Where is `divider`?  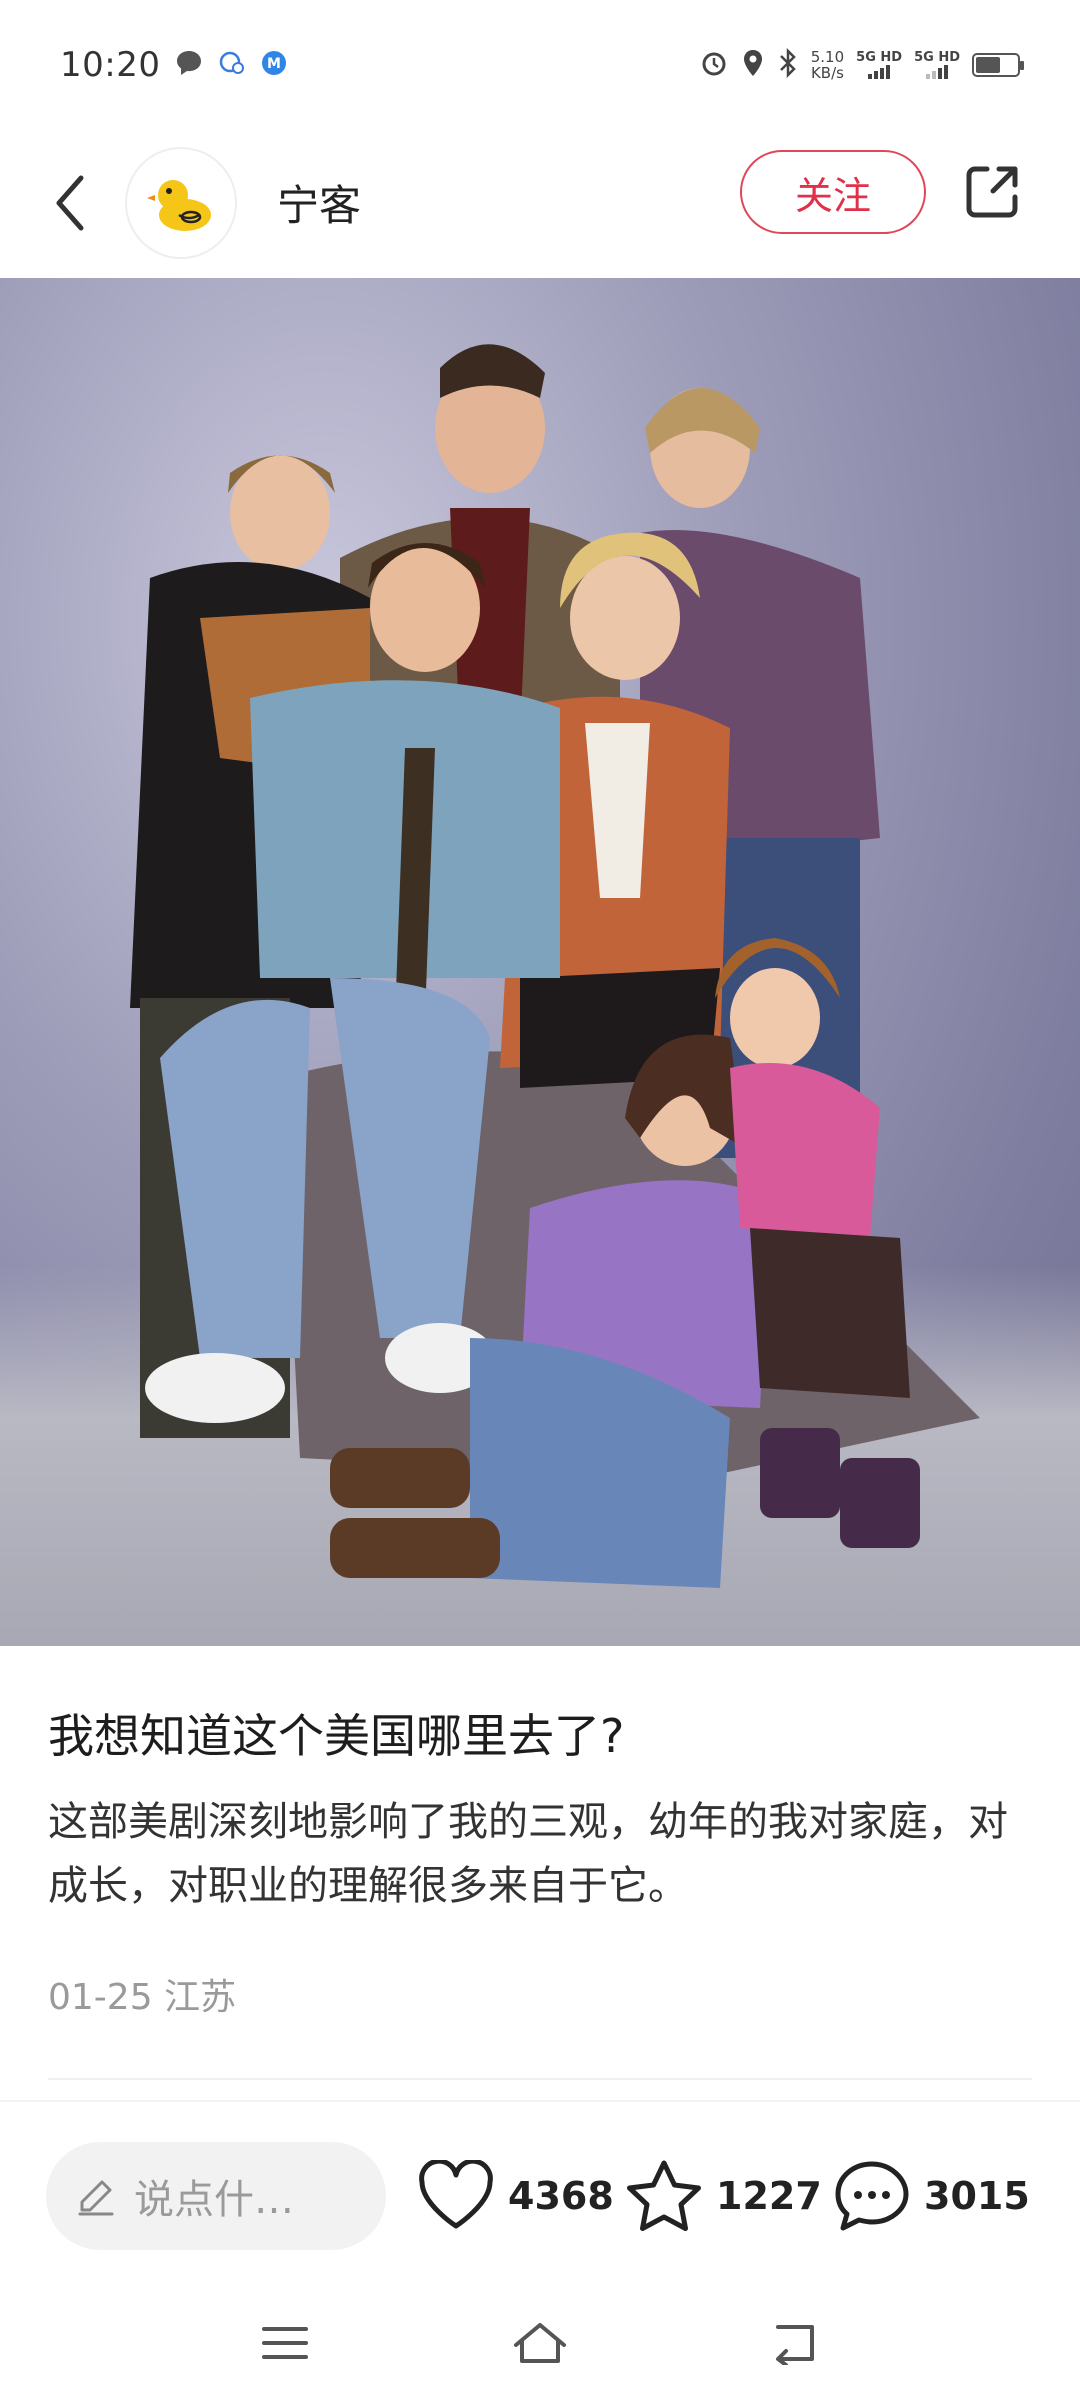
divider is located at coordinates (540, 2079).